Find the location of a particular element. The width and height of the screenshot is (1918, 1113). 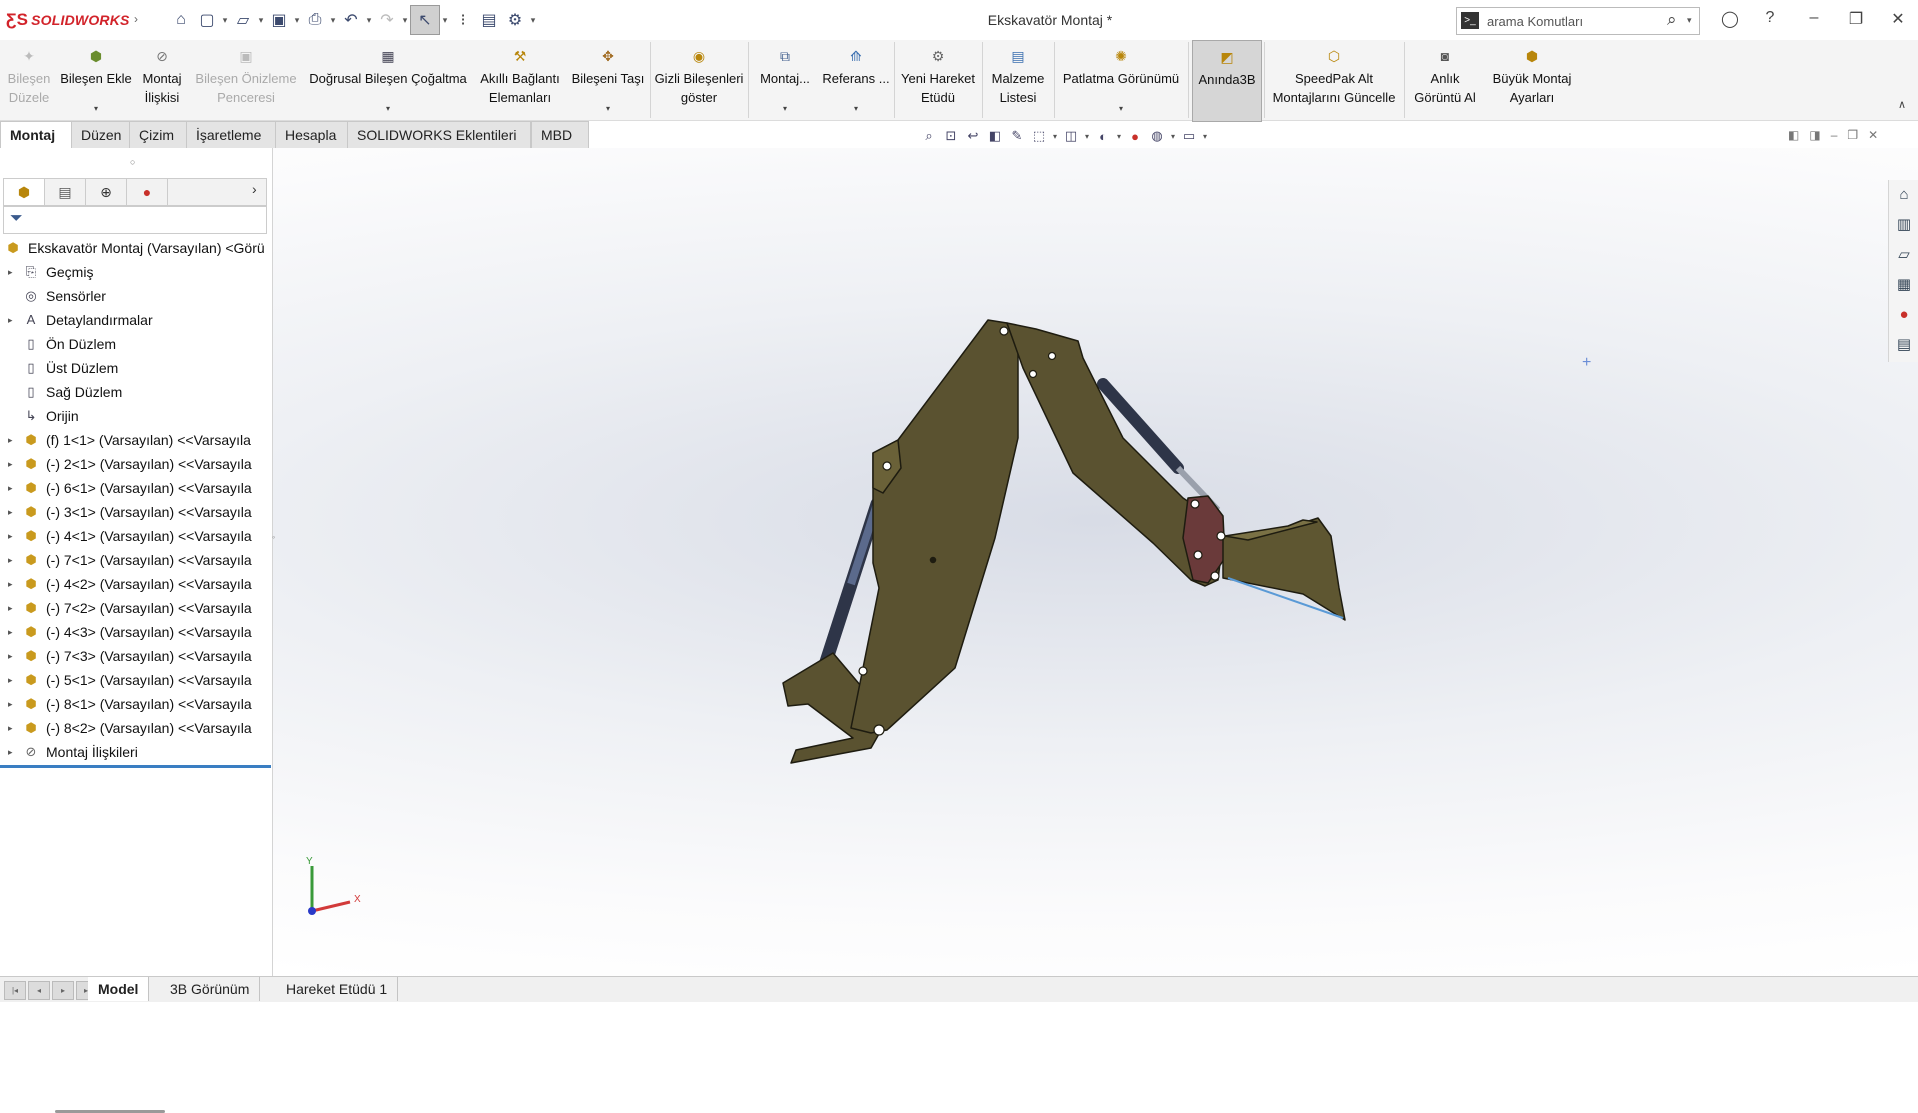

tree-item: ▸ ⬢ (-) 7<1> (Varsayılan) <<Varsayıla is located at coordinates (135, 560).